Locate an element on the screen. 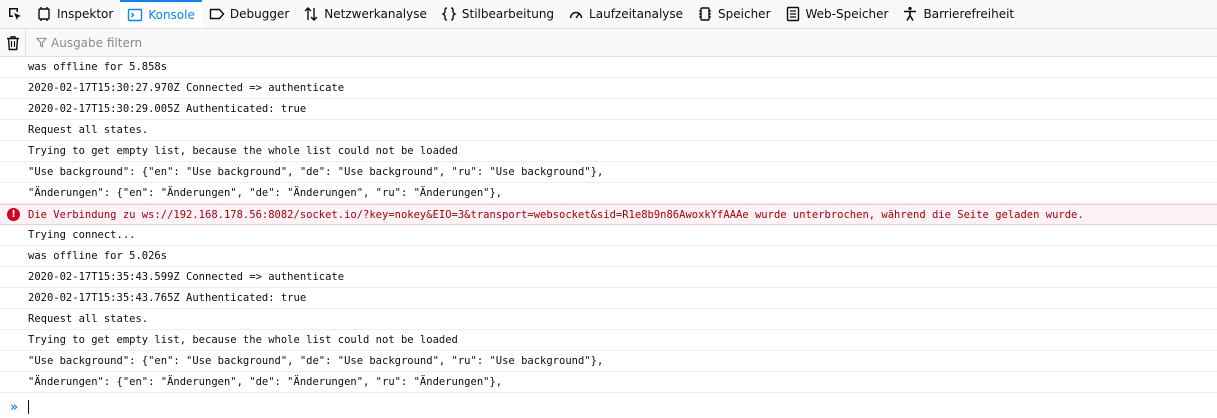 This screenshot has height=418, width=1217. tab-performance: Laufzeitanalyse is located at coordinates (625, 14).